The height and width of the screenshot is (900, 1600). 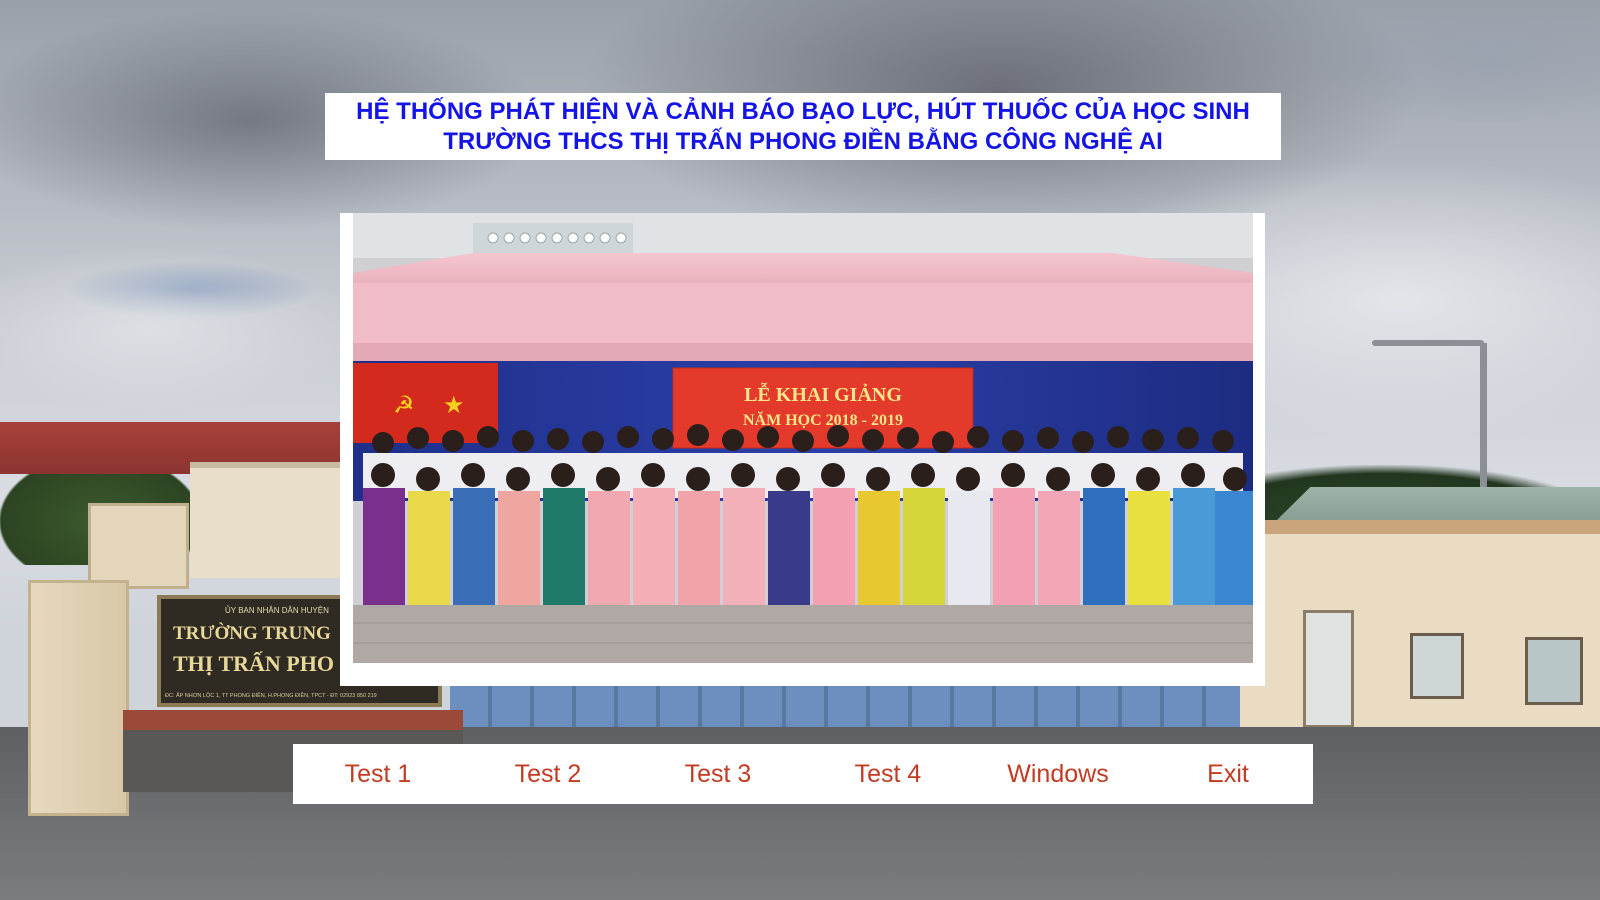 What do you see at coordinates (253, 663) in the screenshot?
I see `sign-line-3: THỊ TRẤN PHO` at bounding box center [253, 663].